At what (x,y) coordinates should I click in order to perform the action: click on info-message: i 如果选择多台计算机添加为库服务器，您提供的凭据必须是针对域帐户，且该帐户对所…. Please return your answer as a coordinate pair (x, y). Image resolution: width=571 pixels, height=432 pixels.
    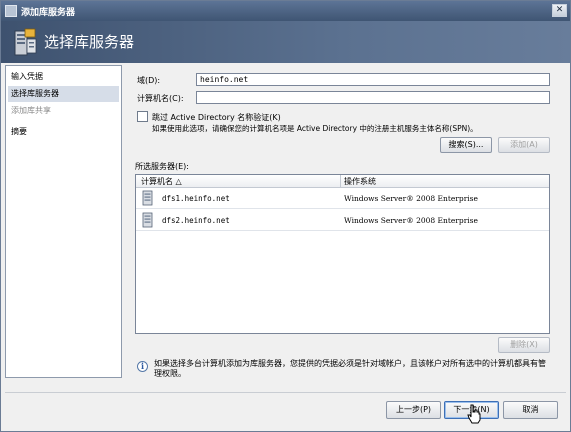
    Looking at the image, I should click on (342, 369).